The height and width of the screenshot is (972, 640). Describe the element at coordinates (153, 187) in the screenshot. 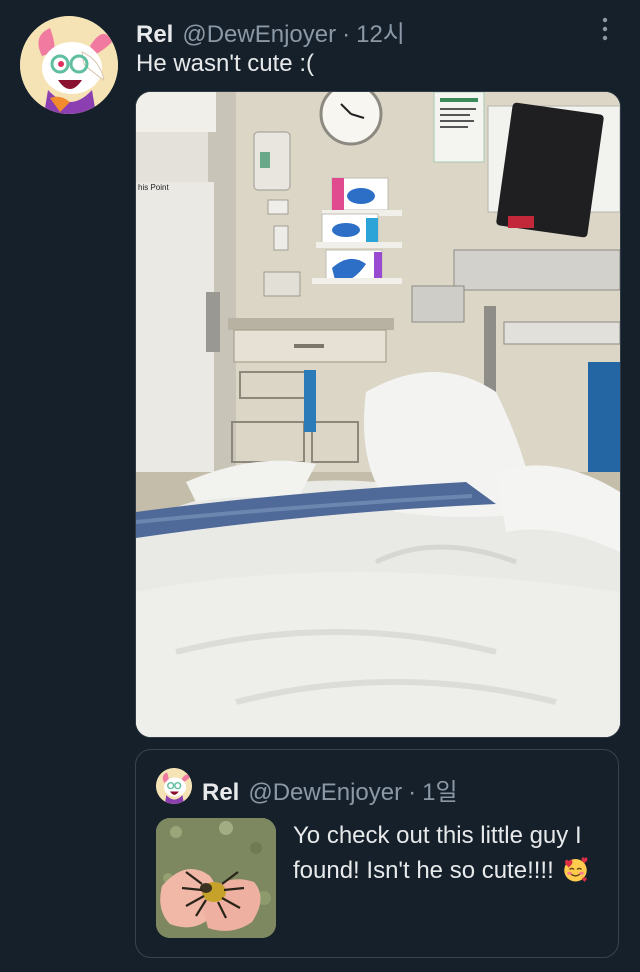

I see `svg-text: his Point` at that location.